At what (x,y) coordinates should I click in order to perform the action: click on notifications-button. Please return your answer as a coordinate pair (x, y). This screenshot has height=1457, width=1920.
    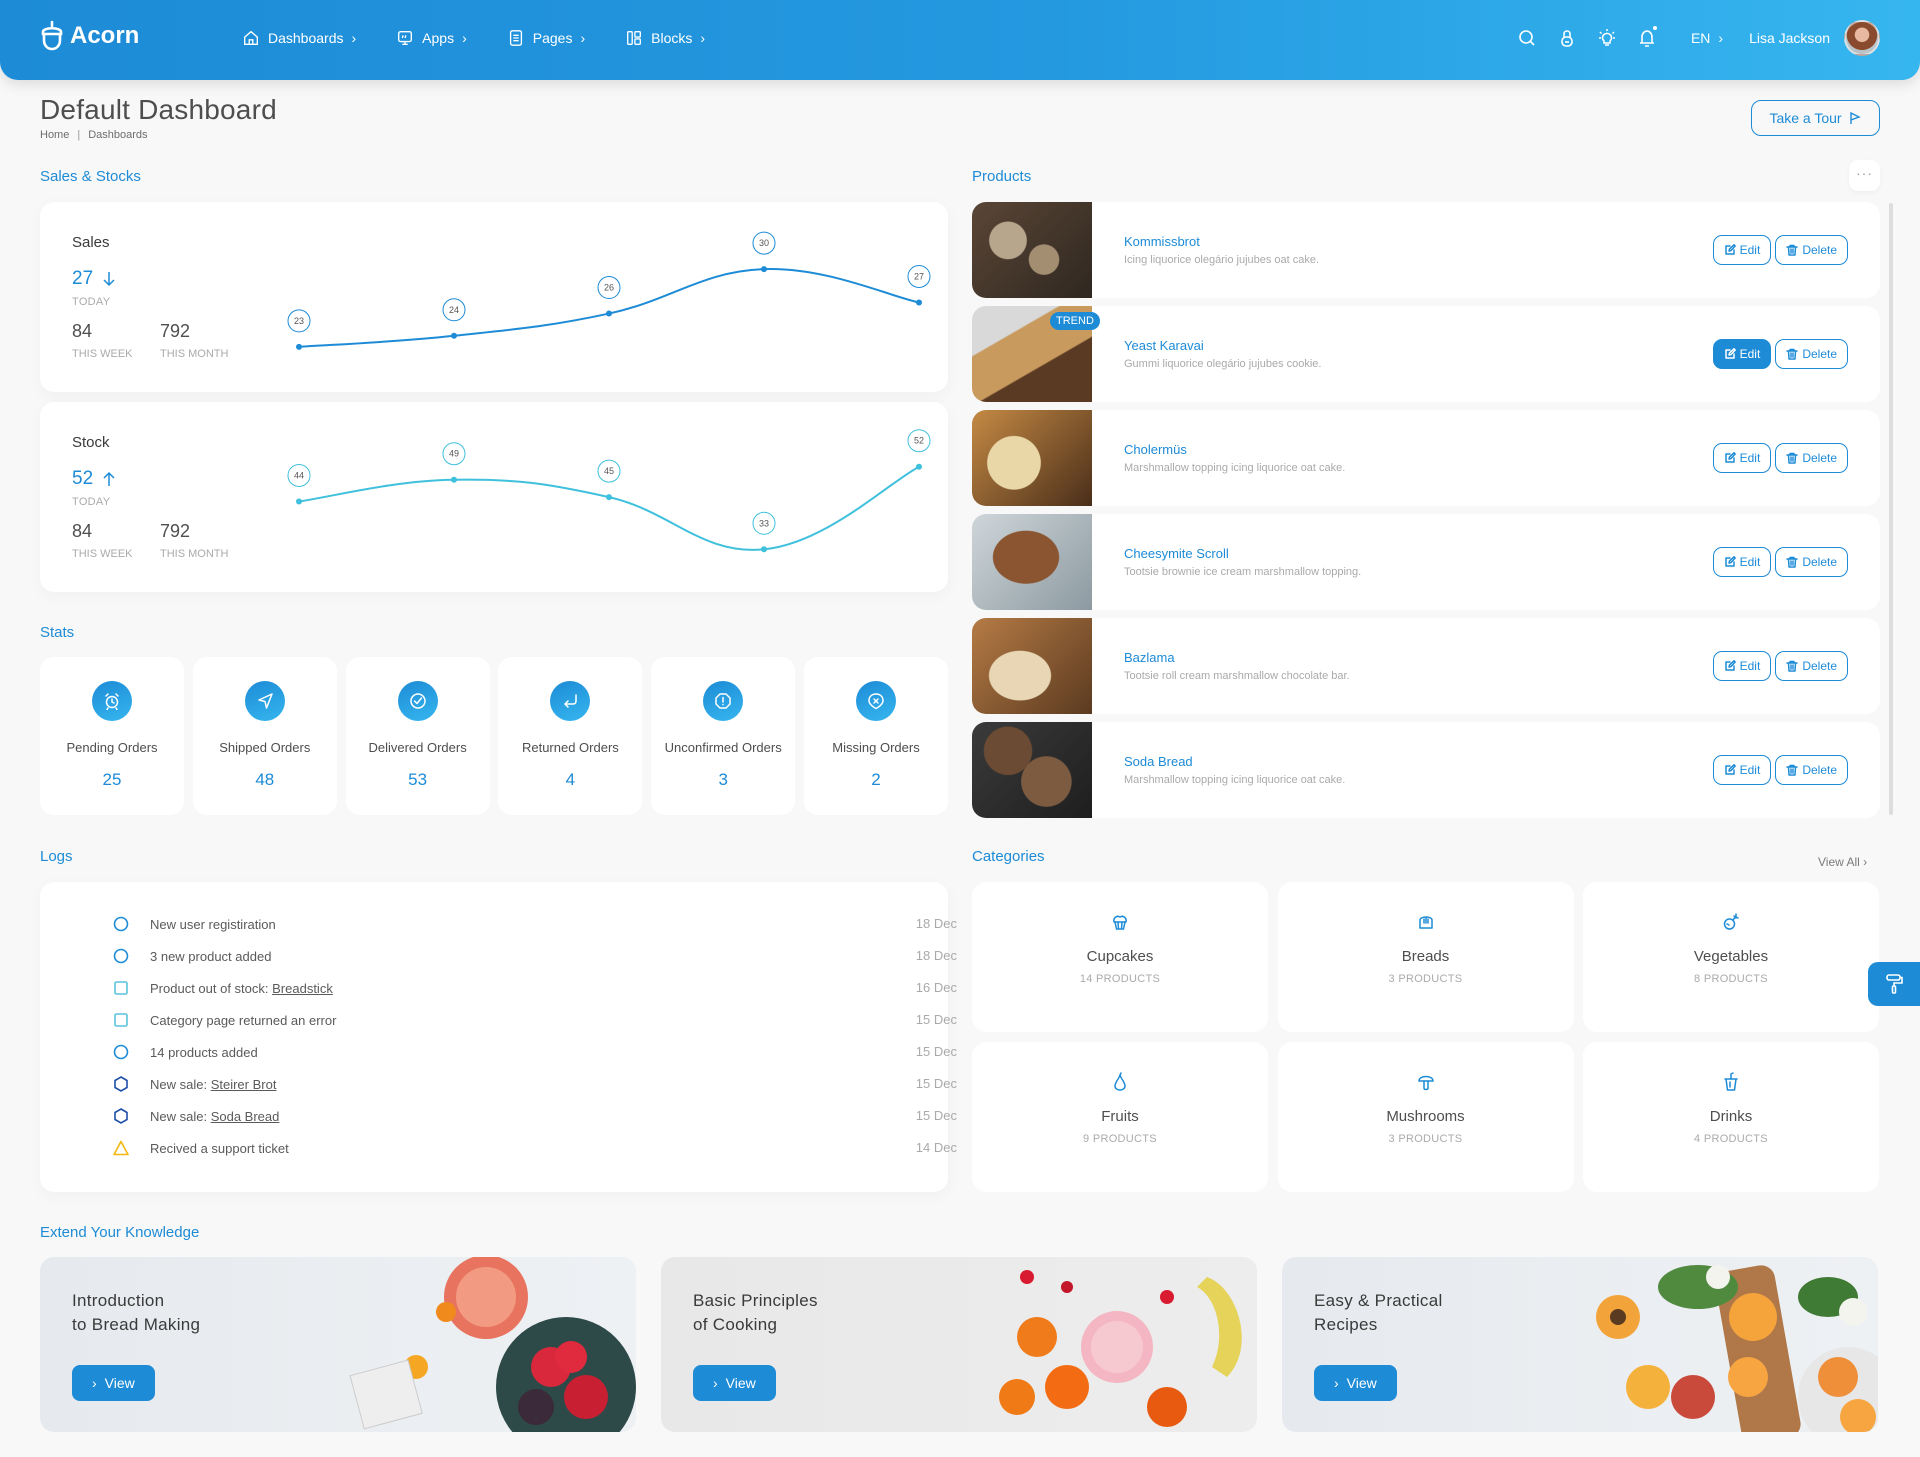
    Looking at the image, I should click on (1647, 37).